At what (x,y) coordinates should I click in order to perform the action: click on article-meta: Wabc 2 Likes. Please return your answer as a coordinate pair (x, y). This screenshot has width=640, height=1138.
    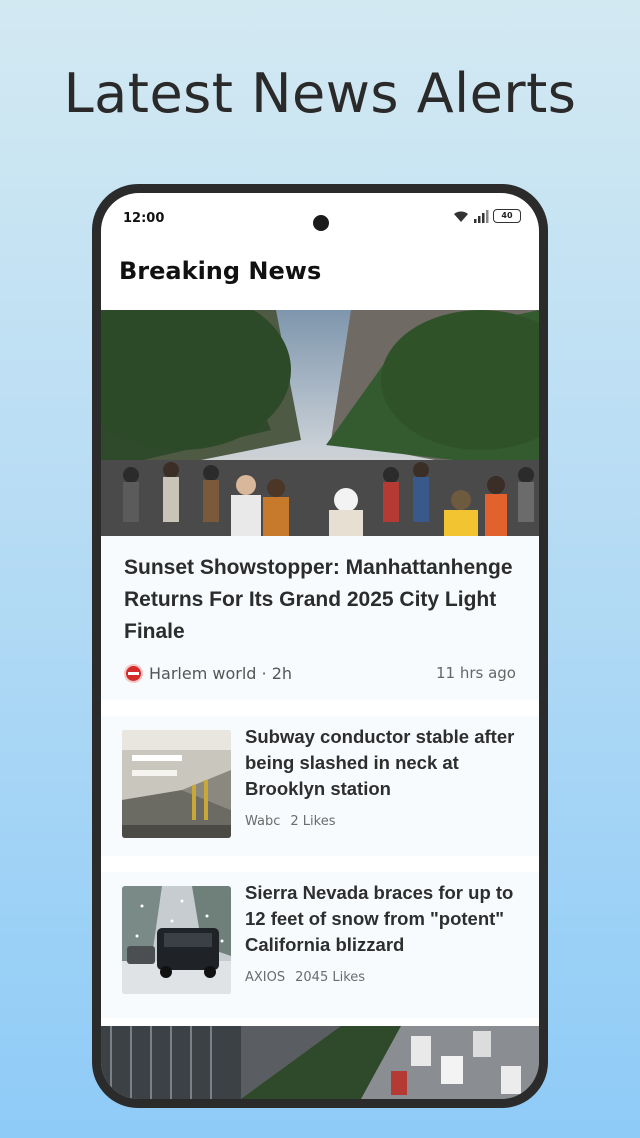
    Looking at the image, I should click on (290, 821).